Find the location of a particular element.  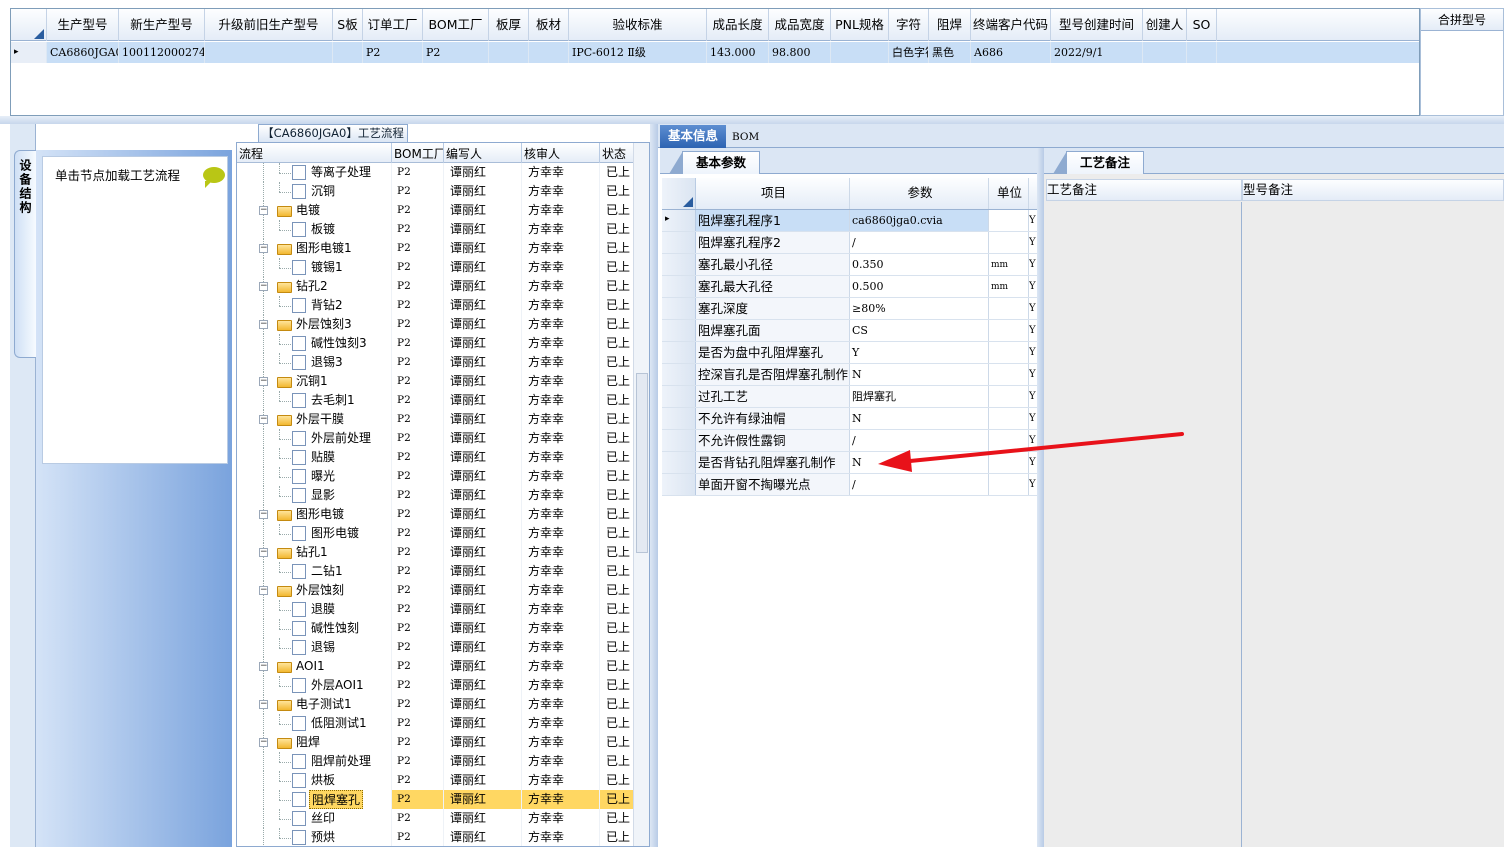

process-row: − 沉铜1 P2 谭丽红 方幸幸 已上 is located at coordinates (436, 381).